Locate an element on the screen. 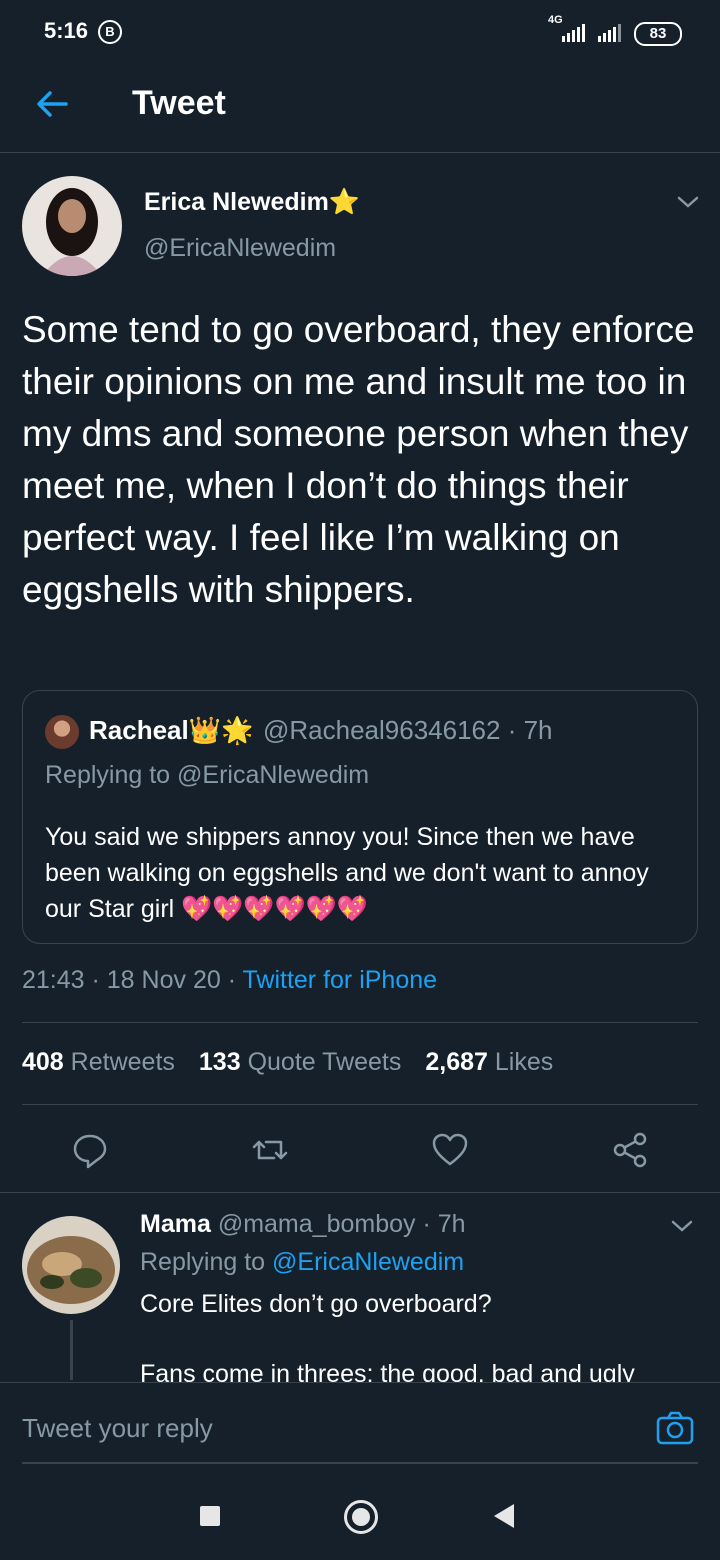 The width and height of the screenshot is (720, 1560). b-badge-icon: B is located at coordinates (110, 32).